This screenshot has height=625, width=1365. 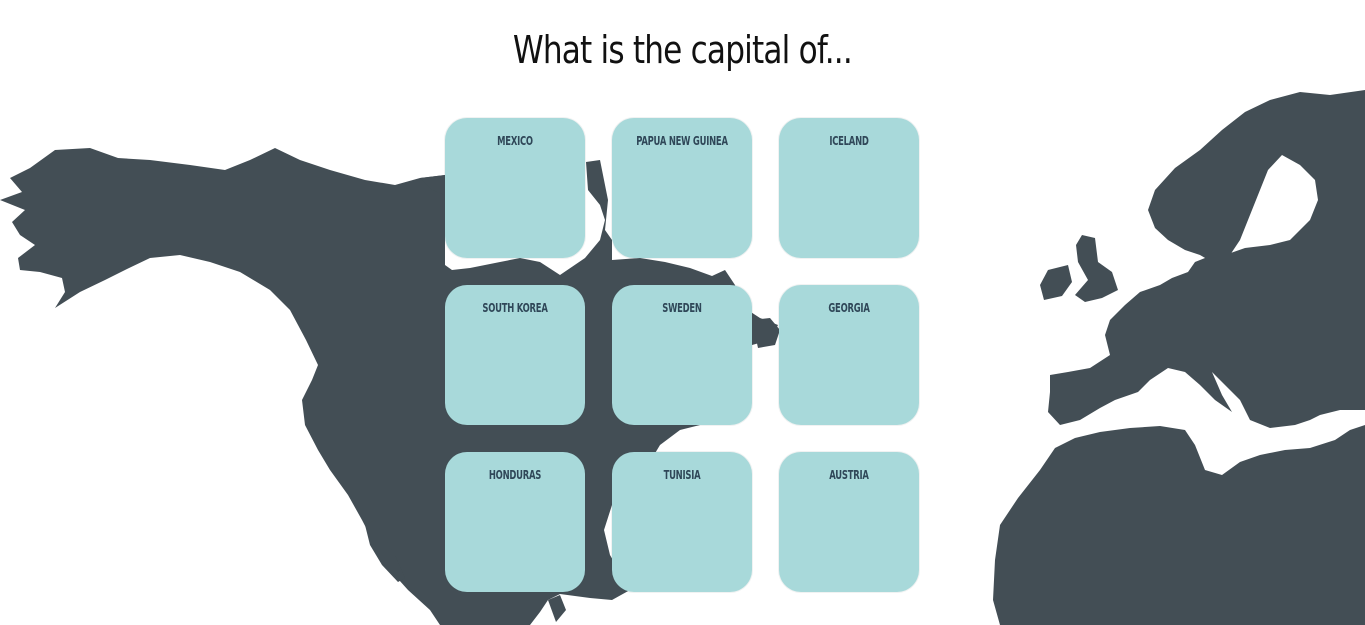 I want to click on country-label: South Korea, so click(x=515, y=308).